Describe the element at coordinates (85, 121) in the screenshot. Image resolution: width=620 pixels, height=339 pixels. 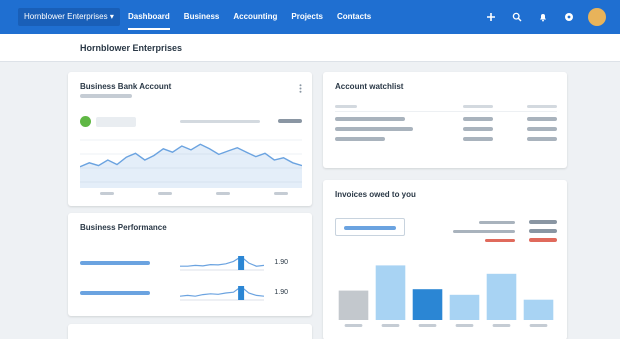
I see `check-circle-icon` at that location.